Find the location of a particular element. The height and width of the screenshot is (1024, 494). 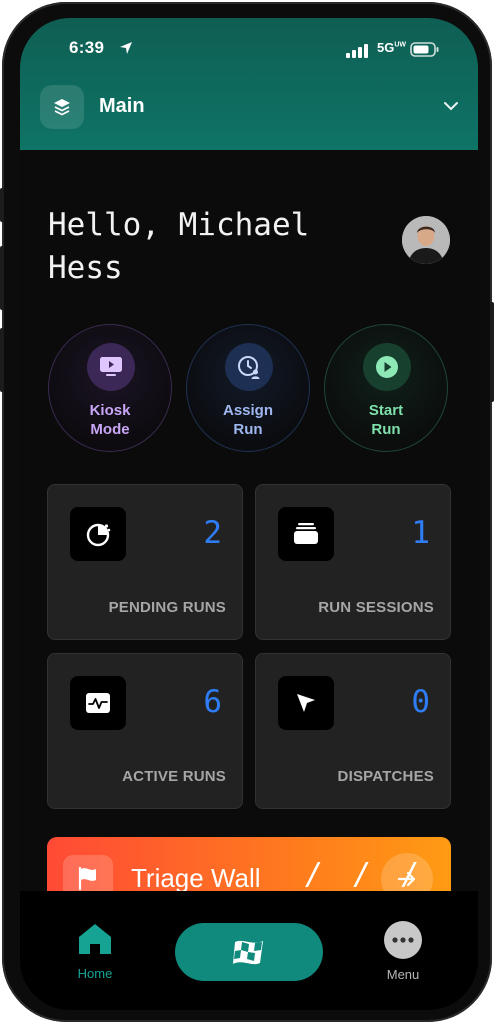

chevron-down-icon is located at coordinates (451, 106).